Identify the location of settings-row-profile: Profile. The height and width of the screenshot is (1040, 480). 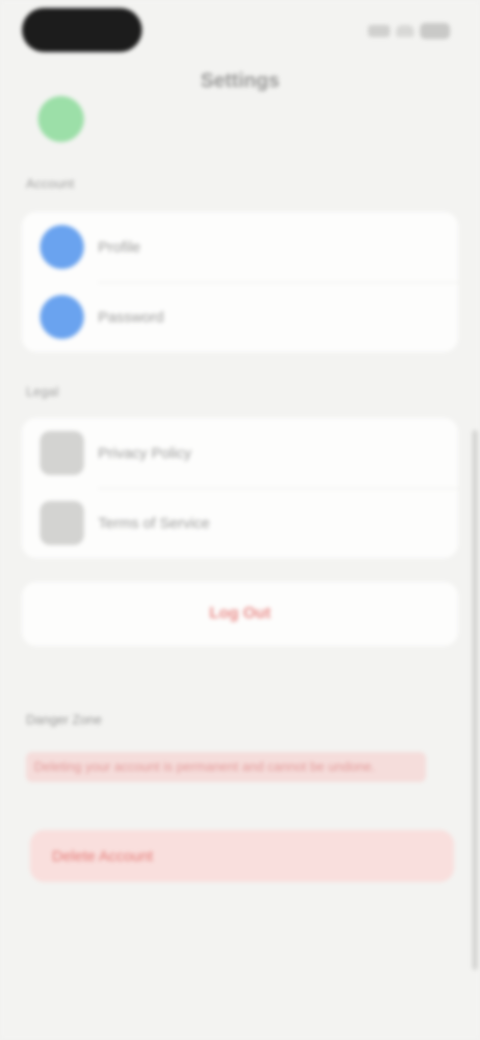
(240, 247).